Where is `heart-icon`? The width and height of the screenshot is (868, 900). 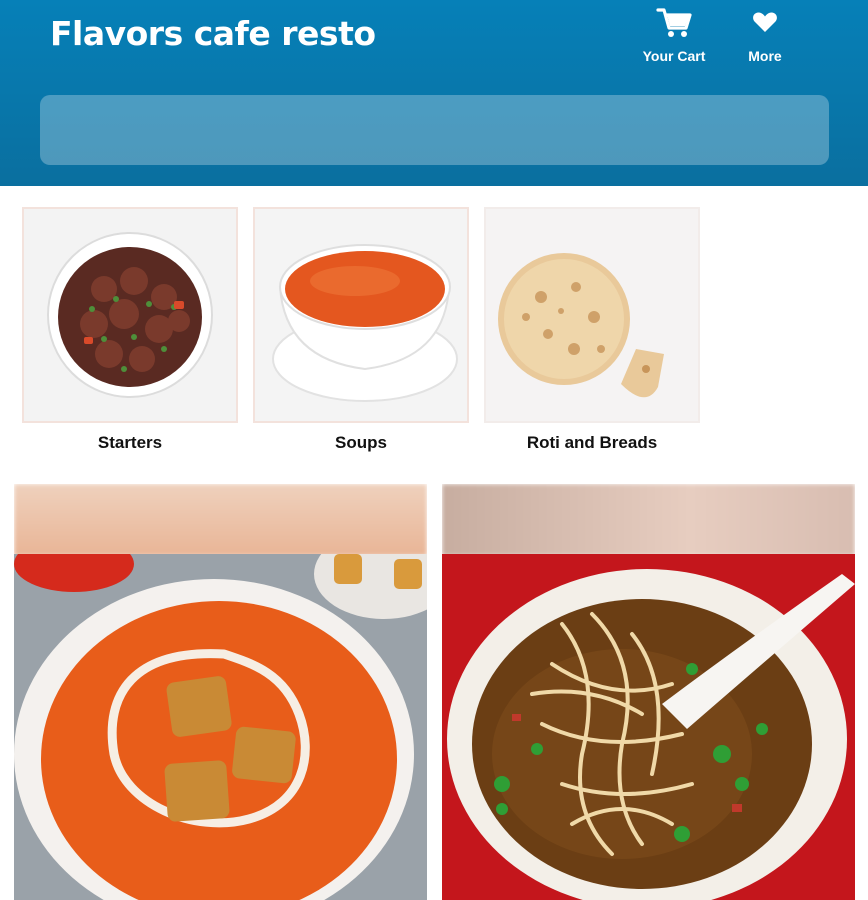
heart-icon is located at coordinates (765, 22).